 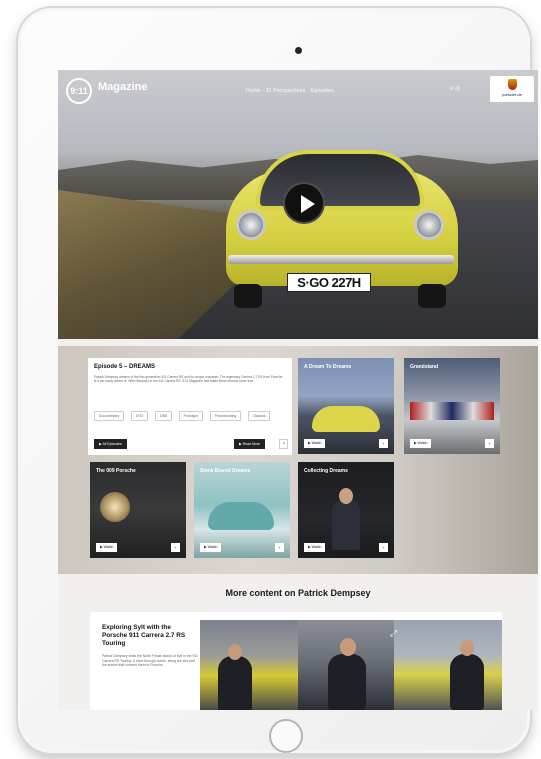 What do you see at coordinates (346, 419) in the screenshot?
I see `yellow-car-image` at bounding box center [346, 419].